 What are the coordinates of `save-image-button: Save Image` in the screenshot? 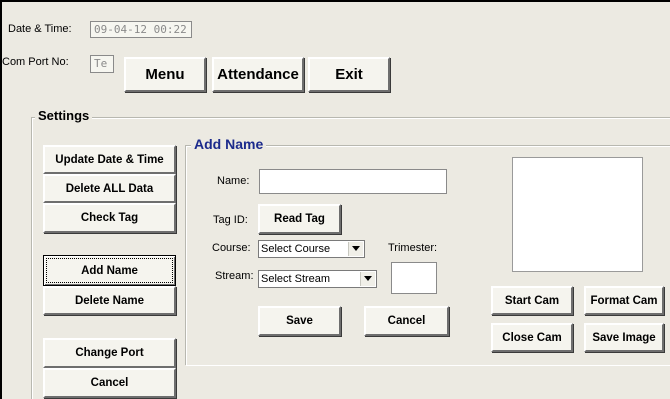 It's located at (624, 337).